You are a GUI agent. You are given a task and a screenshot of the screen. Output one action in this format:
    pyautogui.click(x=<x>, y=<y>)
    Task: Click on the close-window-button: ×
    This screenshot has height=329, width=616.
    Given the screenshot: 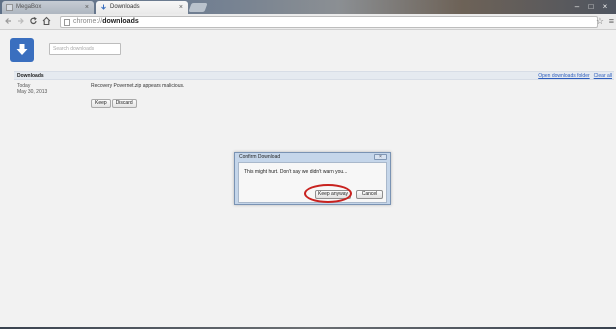 What is the action you would take?
    pyautogui.click(x=605, y=6)
    